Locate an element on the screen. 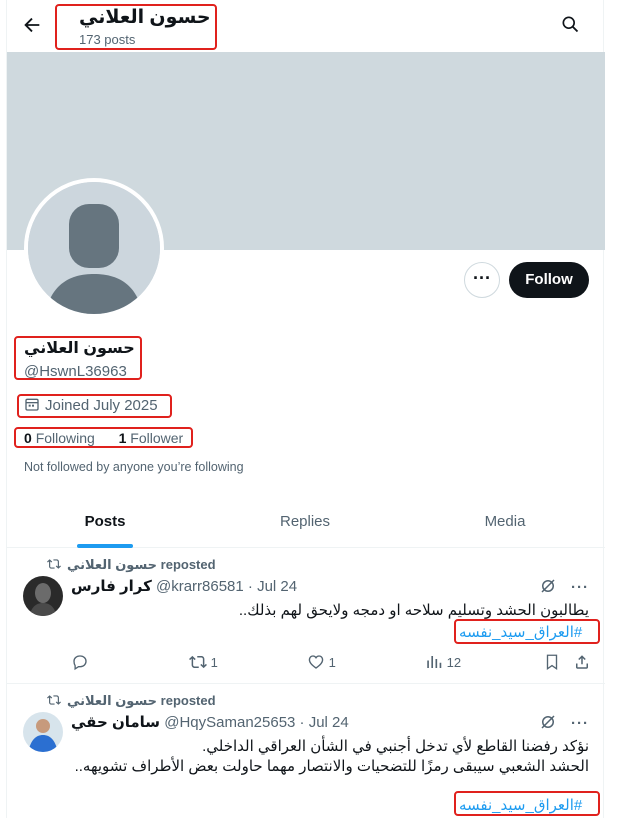 Image resolution: width=630 pixels, height=818 pixels. views-icon is located at coordinates (434, 662).